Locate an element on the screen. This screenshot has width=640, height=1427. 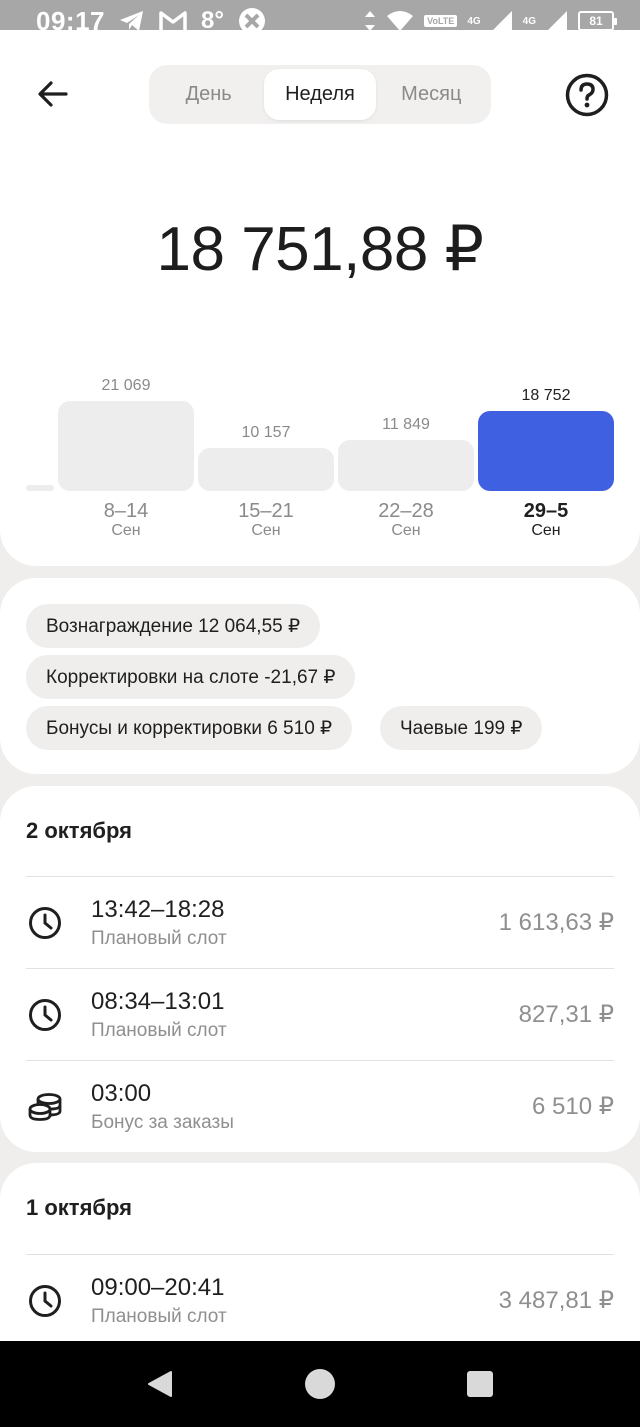
back-button is located at coordinates (53, 94).